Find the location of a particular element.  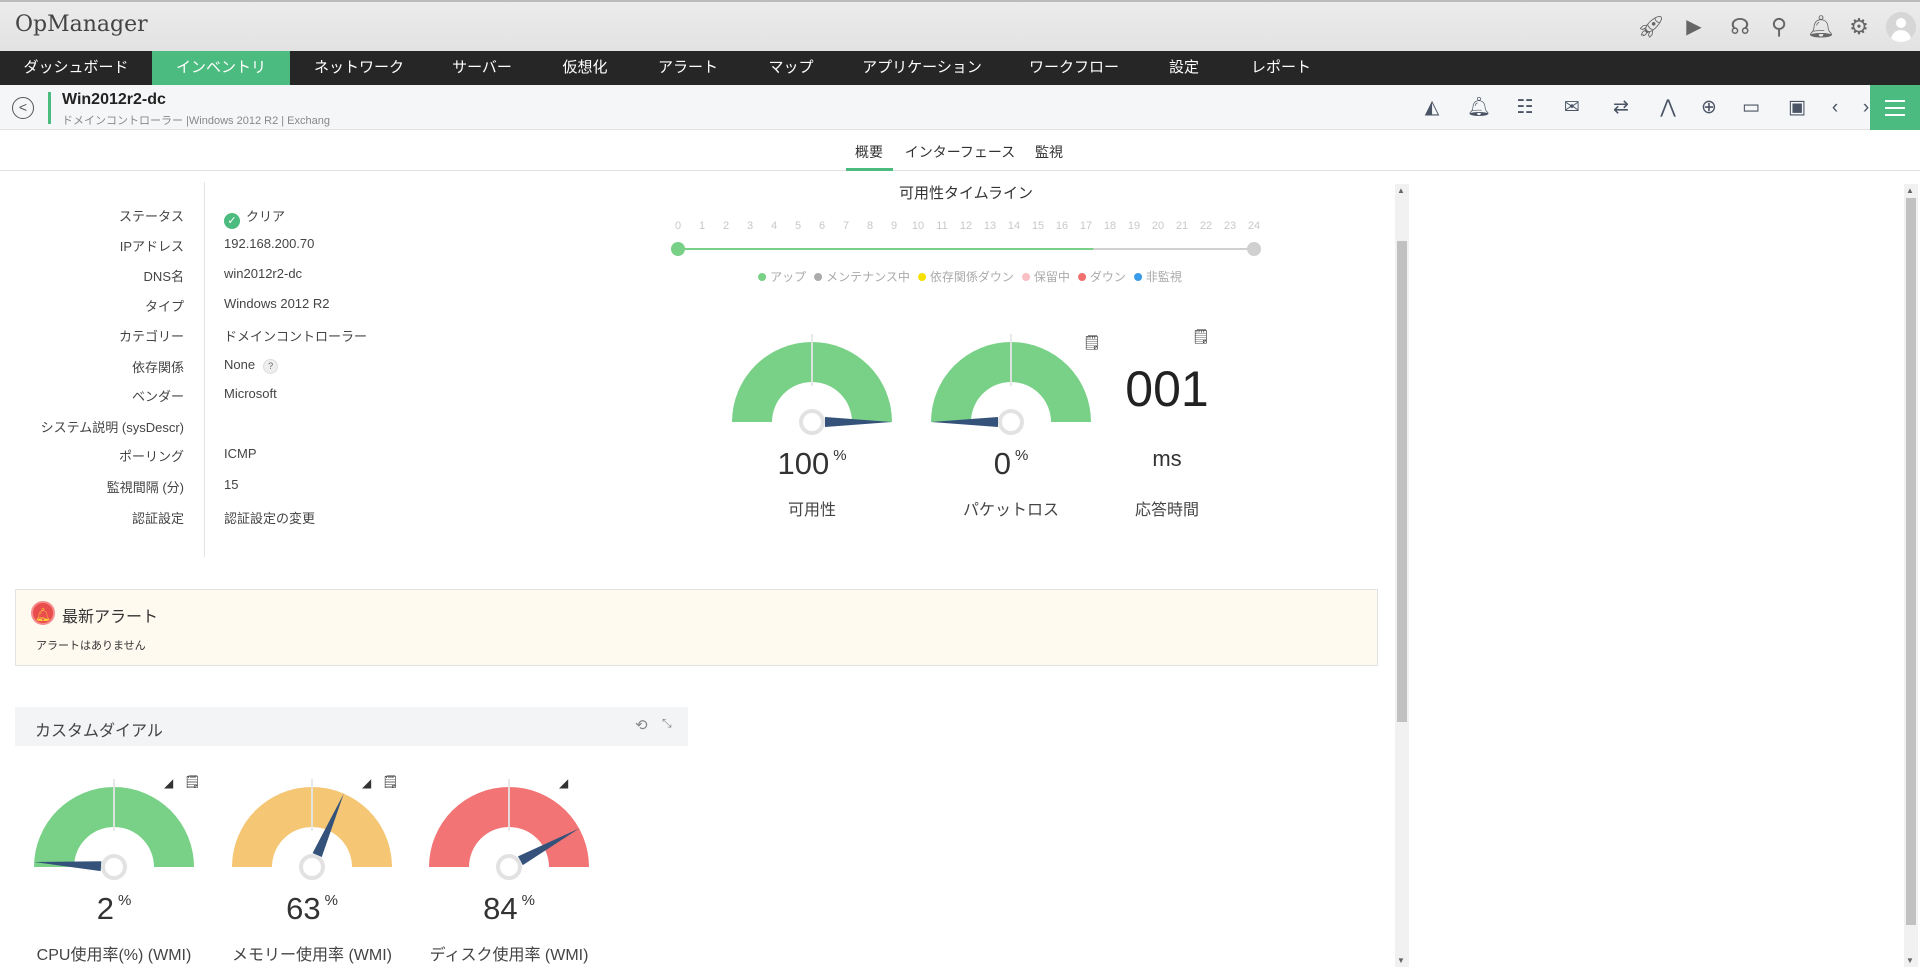

remote-desktop-icon: ▭ is located at coordinates (1751, 108).